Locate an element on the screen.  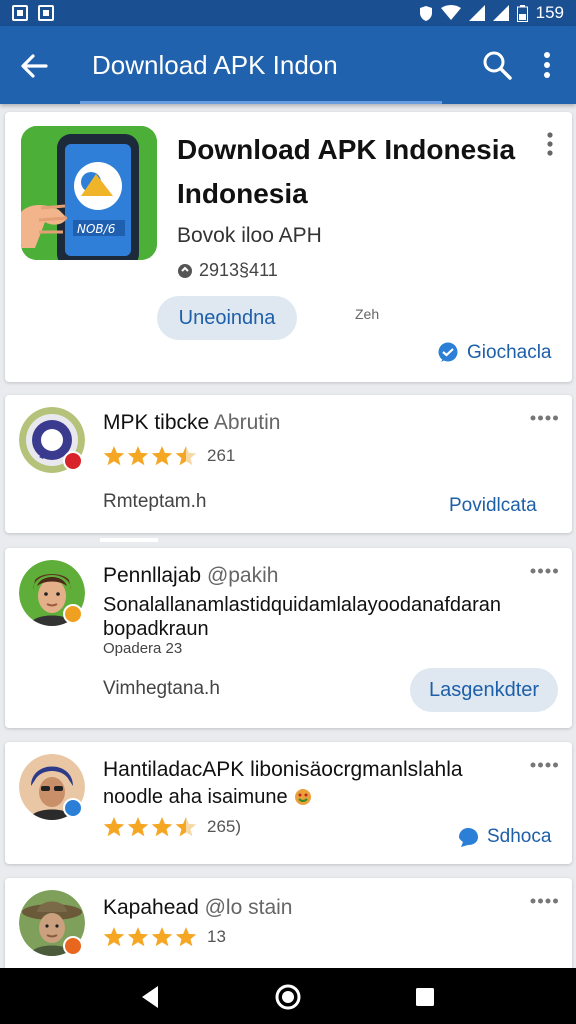
shield-icon is located at coordinates (425, 13).